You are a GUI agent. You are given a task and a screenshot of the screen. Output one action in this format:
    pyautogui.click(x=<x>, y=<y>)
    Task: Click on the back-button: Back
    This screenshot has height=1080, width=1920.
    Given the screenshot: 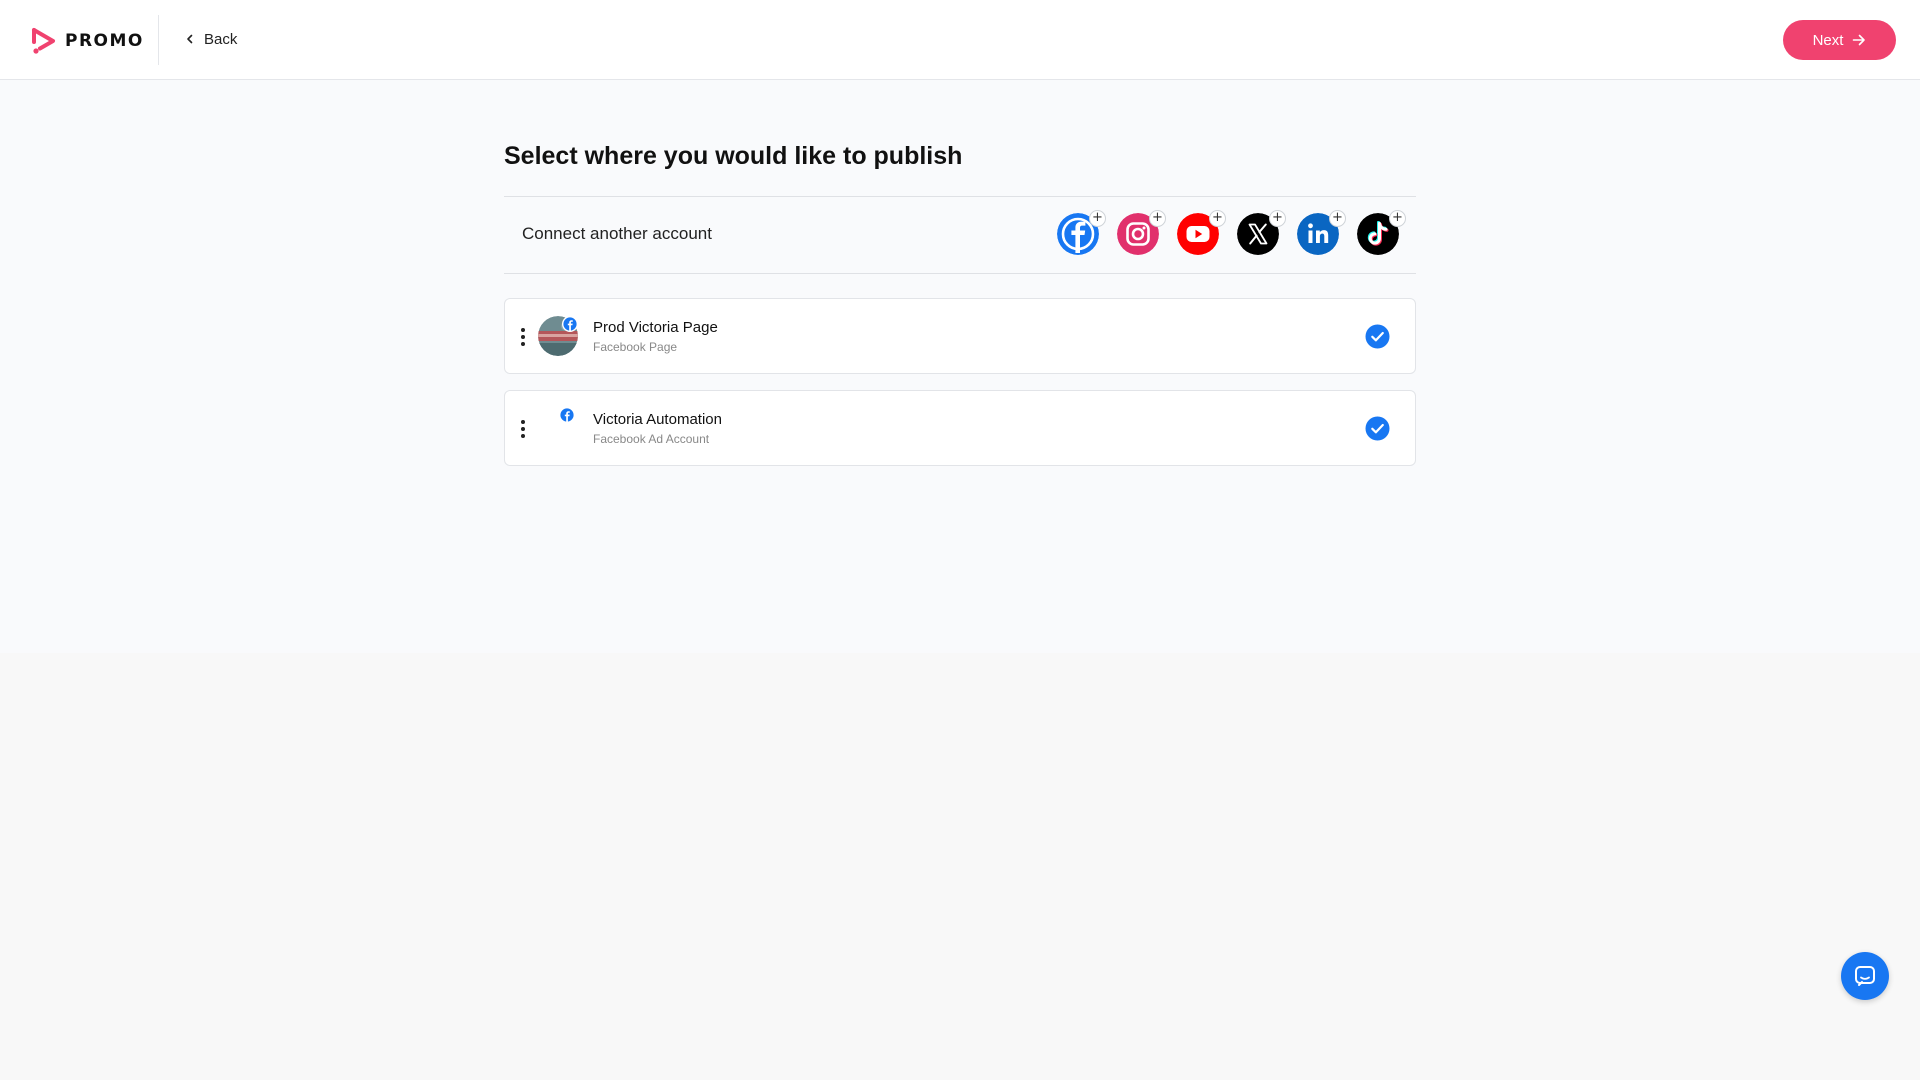 What is the action you would take?
    pyautogui.click(x=210, y=39)
    